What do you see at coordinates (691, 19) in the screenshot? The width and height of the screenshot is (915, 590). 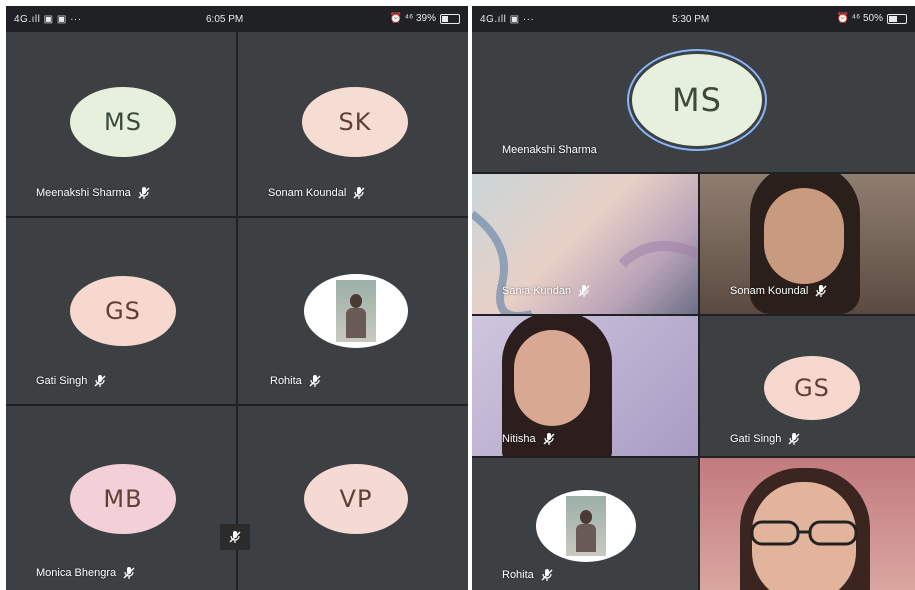 I see `clock: 5:30 PM` at bounding box center [691, 19].